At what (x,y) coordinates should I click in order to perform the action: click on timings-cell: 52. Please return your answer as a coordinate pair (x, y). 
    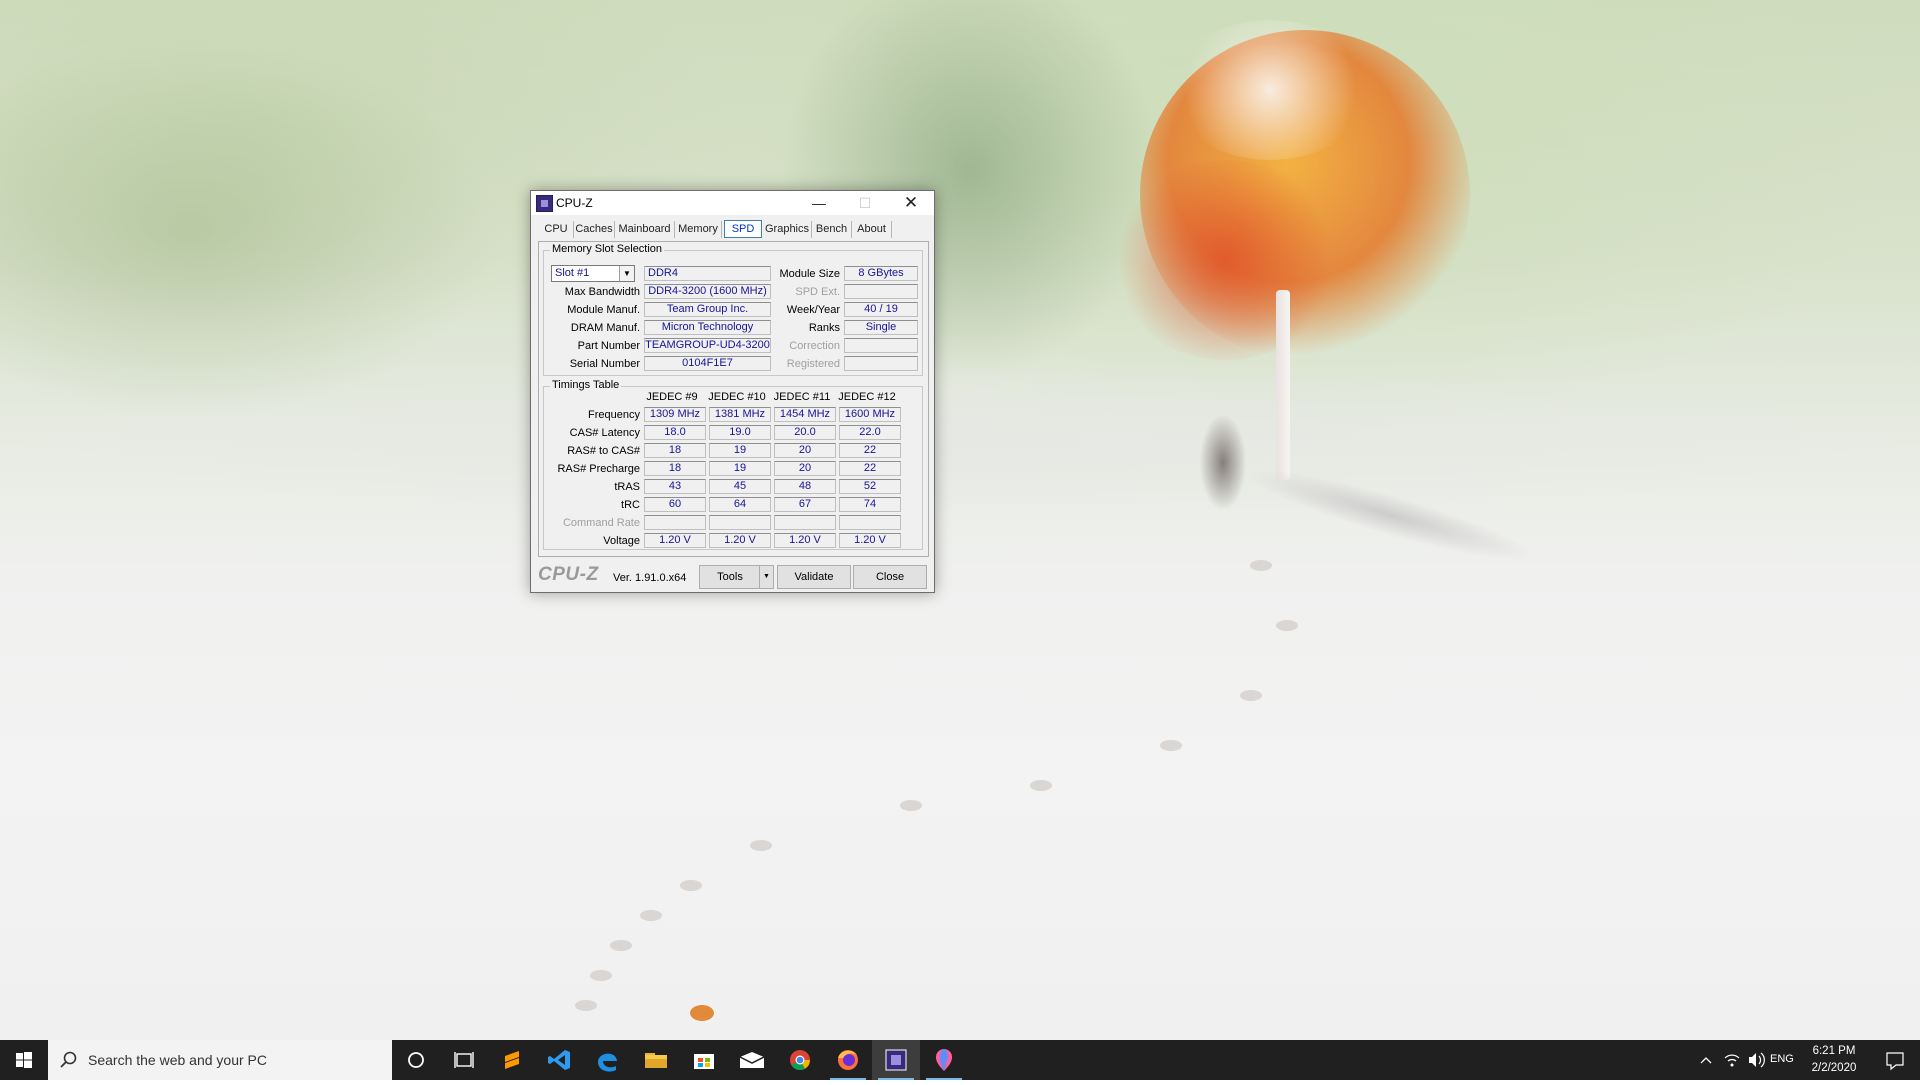
    Looking at the image, I should click on (870, 486).